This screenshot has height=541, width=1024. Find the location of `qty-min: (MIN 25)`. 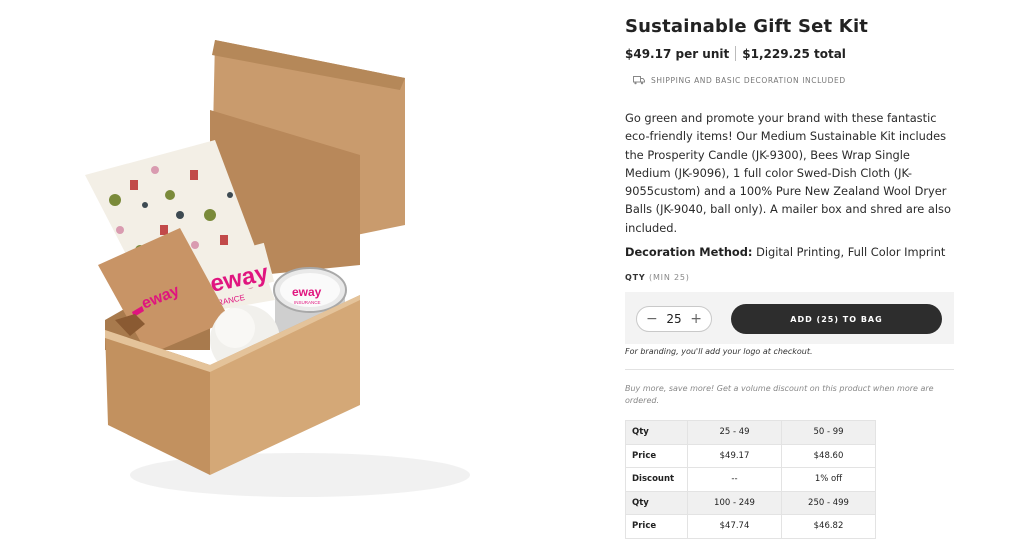

qty-min: (MIN 25) is located at coordinates (669, 277).